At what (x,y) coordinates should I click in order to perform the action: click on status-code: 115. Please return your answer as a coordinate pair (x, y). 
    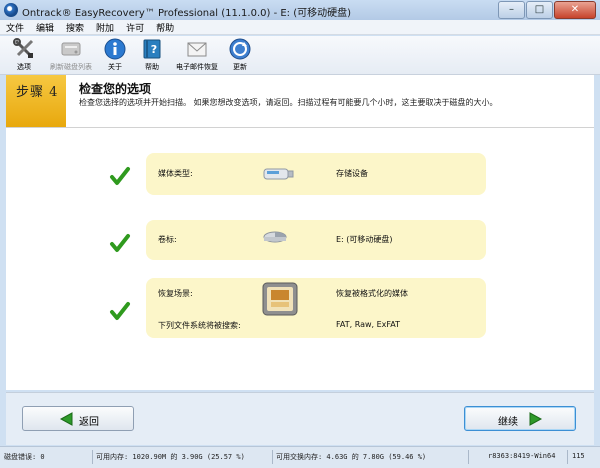
    Looking at the image, I should click on (578, 456).